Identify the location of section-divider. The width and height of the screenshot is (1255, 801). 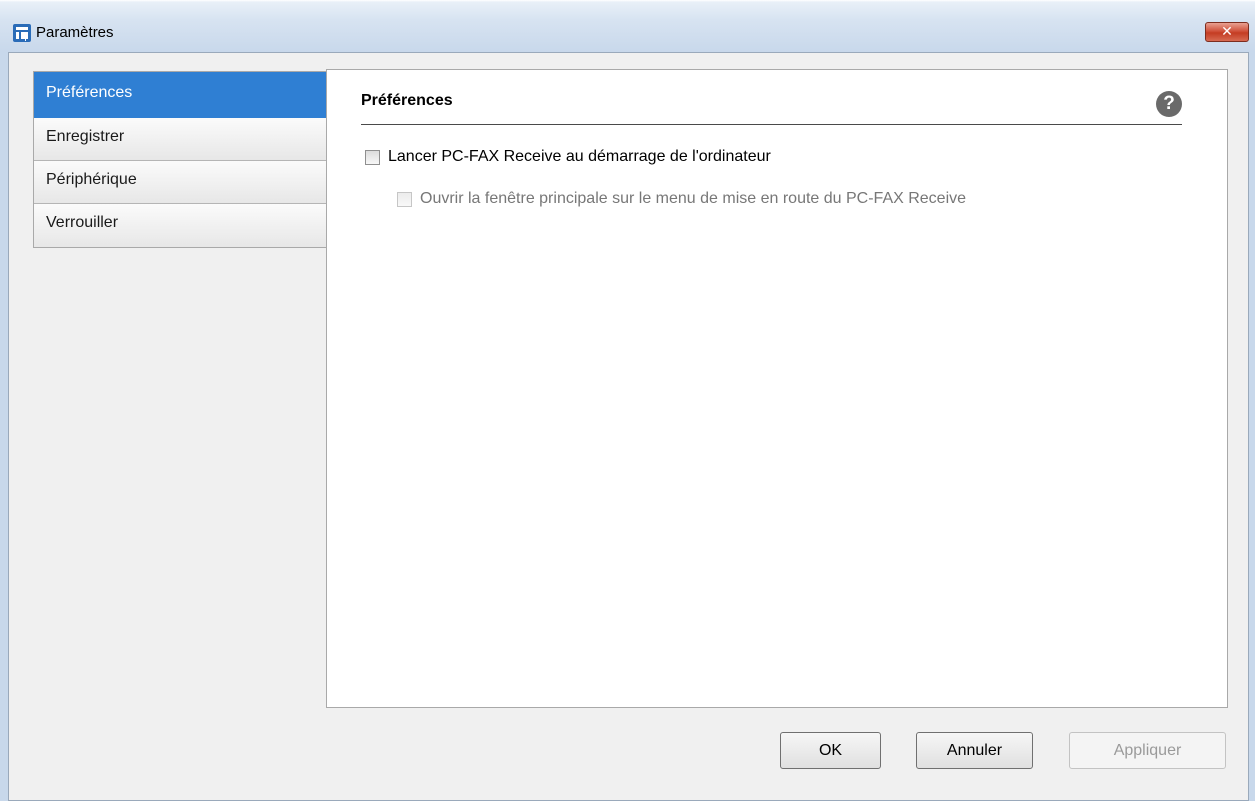
(771, 124).